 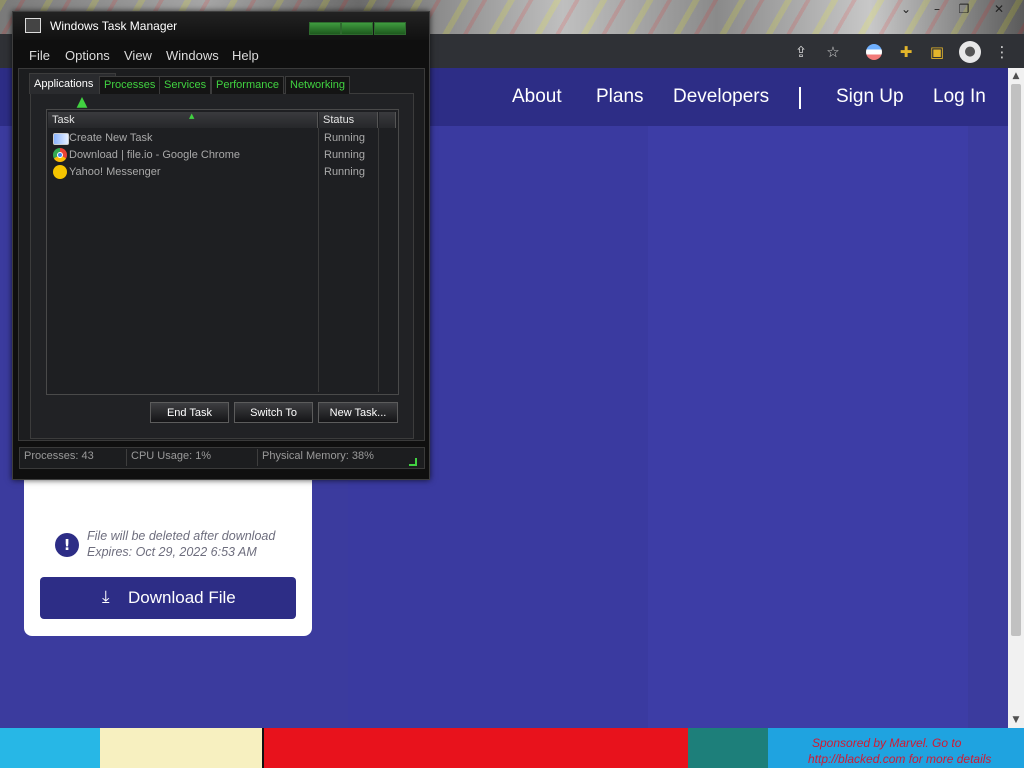 What do you see at coordinates (390, 28) in the screenshot?
I see `tm-close-button` at bounding box center [390, 28].